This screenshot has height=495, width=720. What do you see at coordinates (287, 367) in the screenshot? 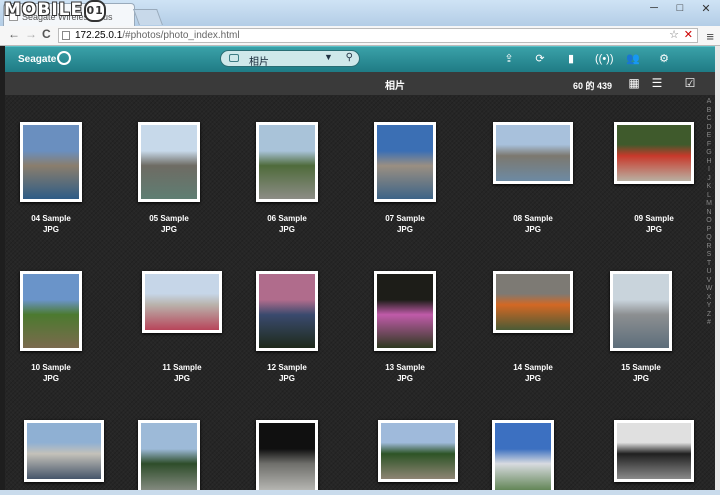
I see `photo-name: 12 Sample` at bounding box center [287, 367].